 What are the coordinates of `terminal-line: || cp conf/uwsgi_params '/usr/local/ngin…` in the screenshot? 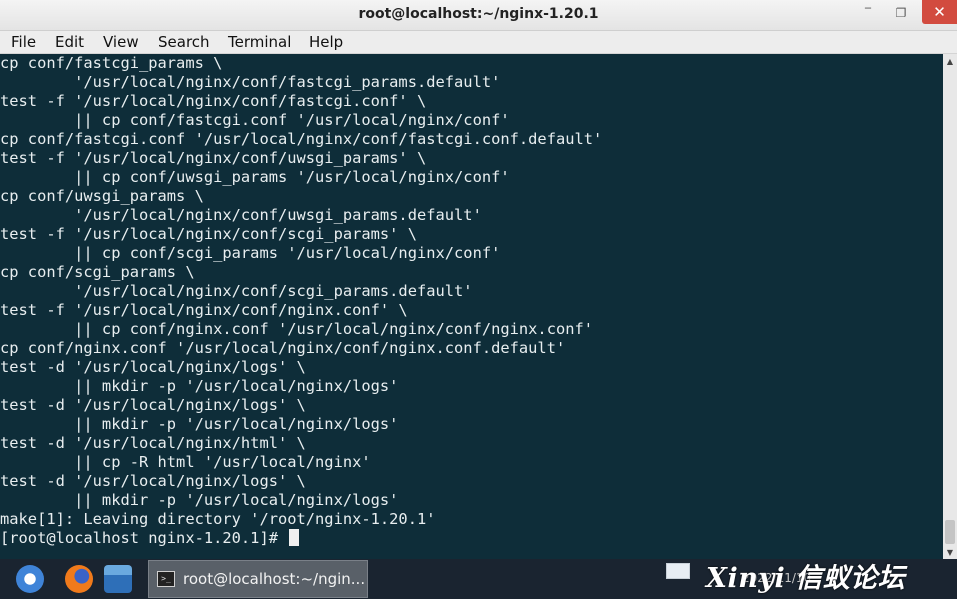 It's located at (255, 177).